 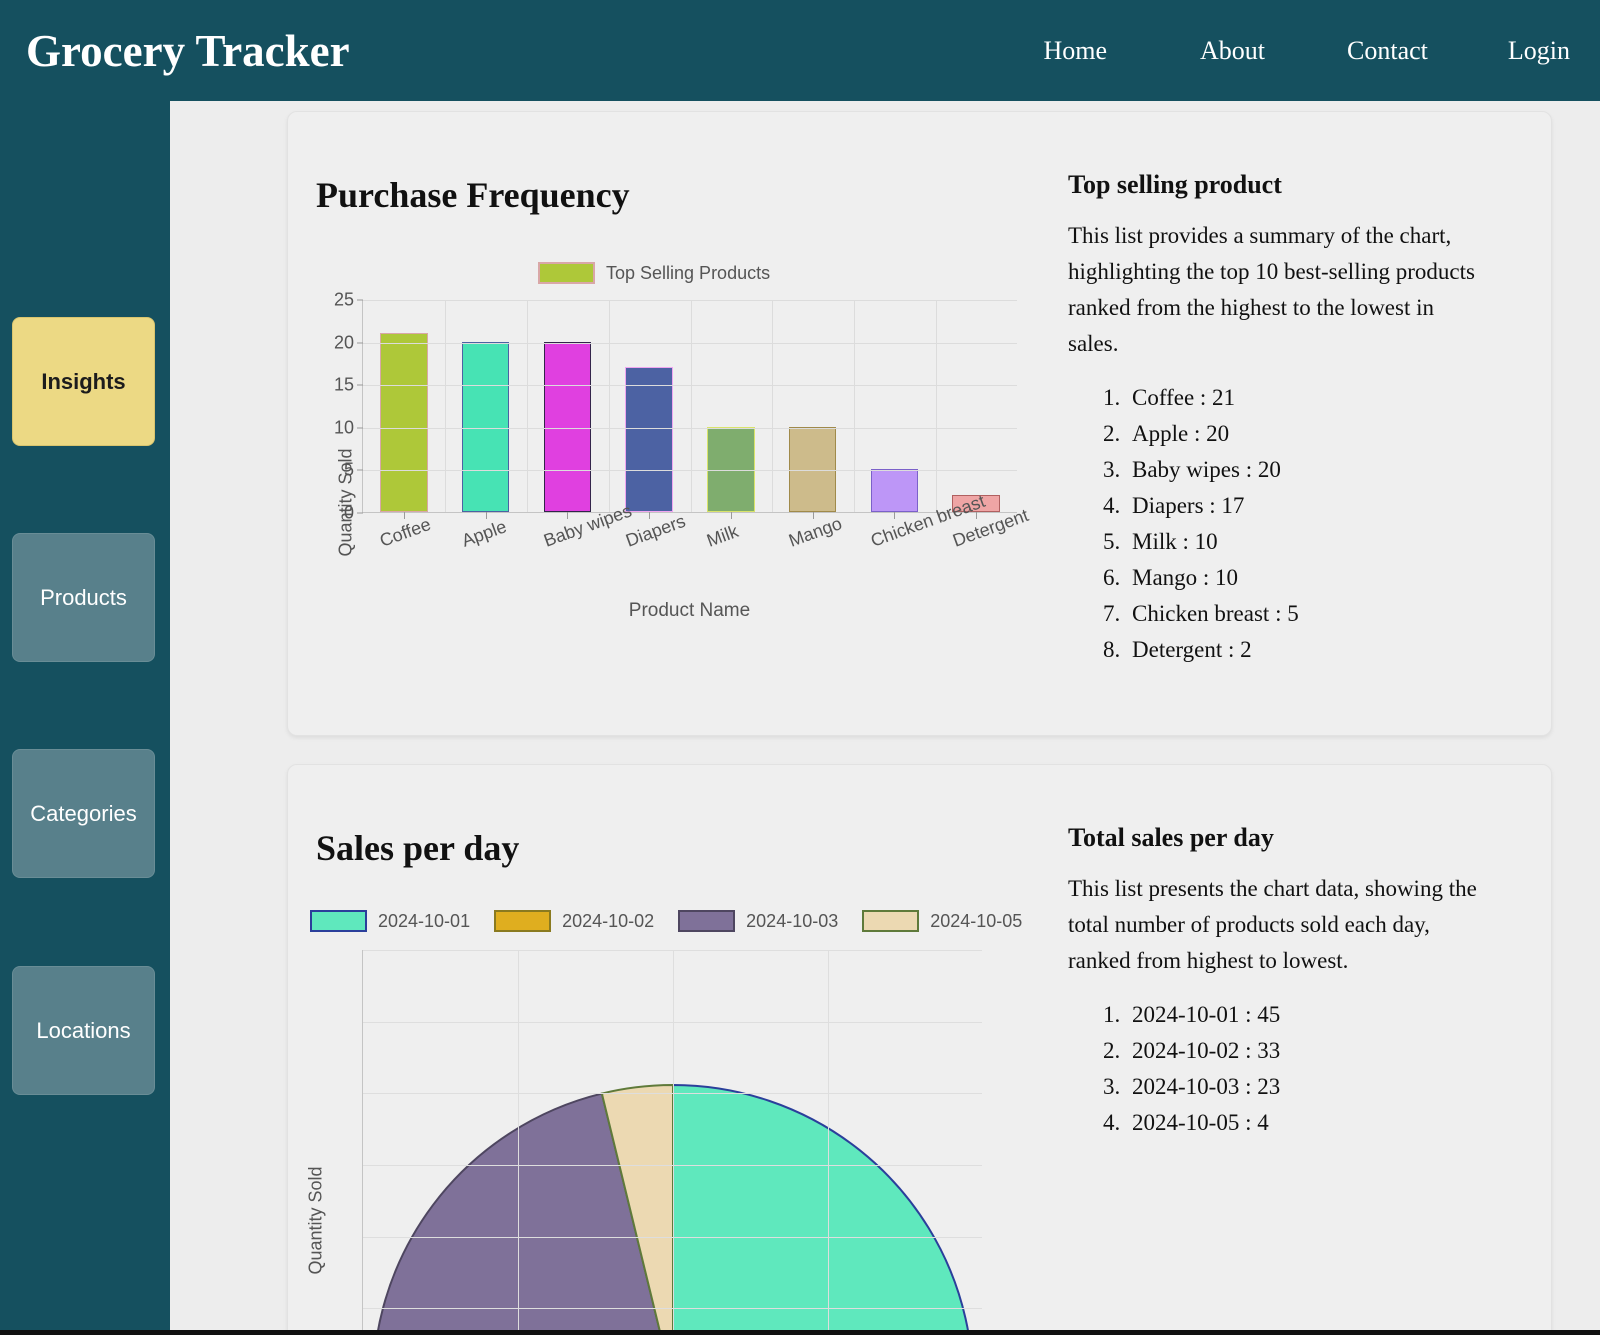 I want to click on legend-label: 2024-10-03, so click(x=792, y=920).